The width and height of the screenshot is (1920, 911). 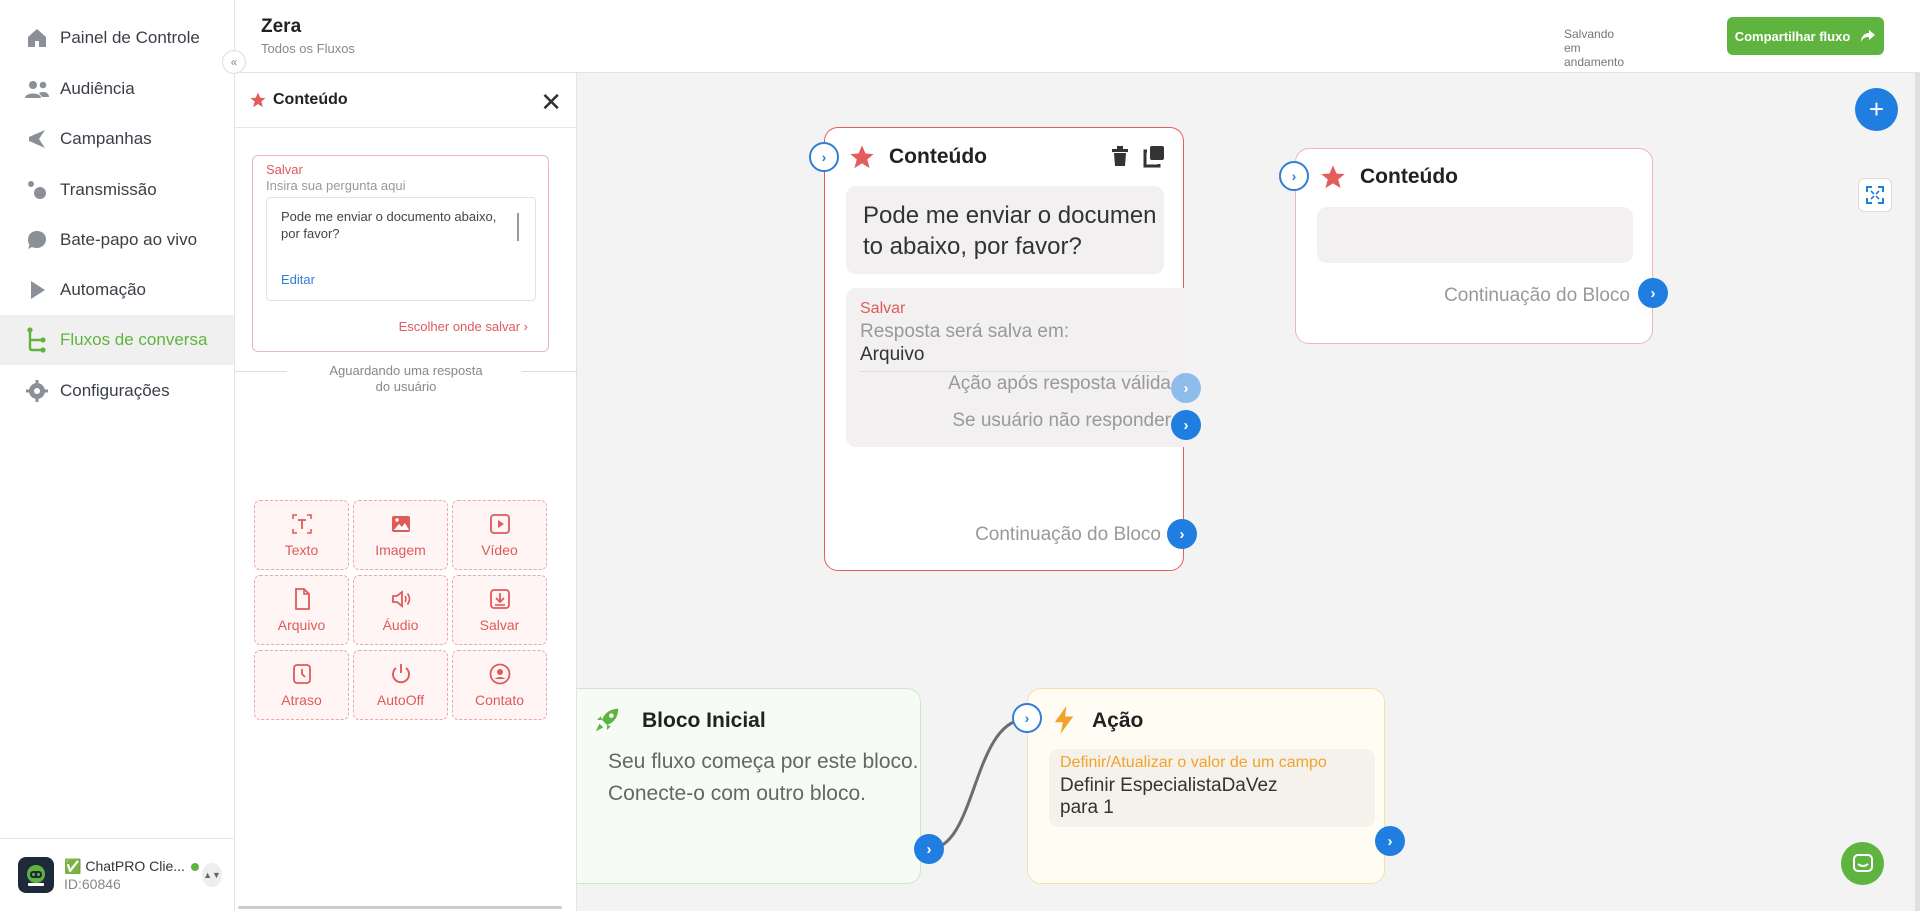 I want to click on waiting-response-divider: Aguardando uma resposta do usuário, so click(x=406, y=379).